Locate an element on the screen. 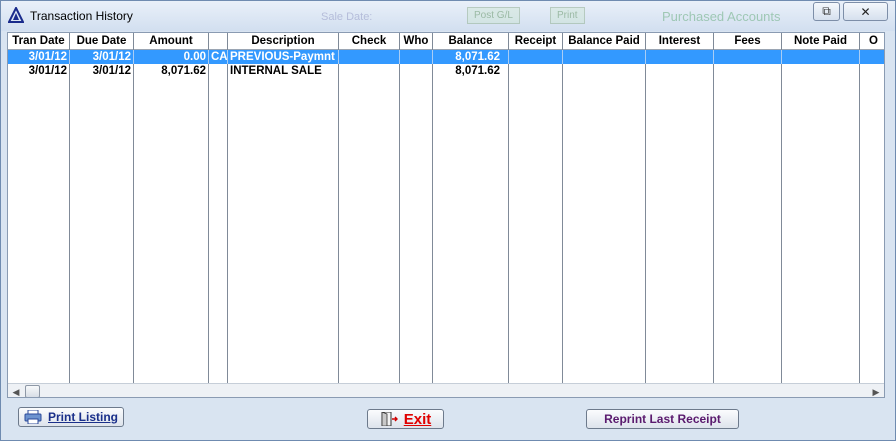  printer-icon is located at coordinates (33, 417).